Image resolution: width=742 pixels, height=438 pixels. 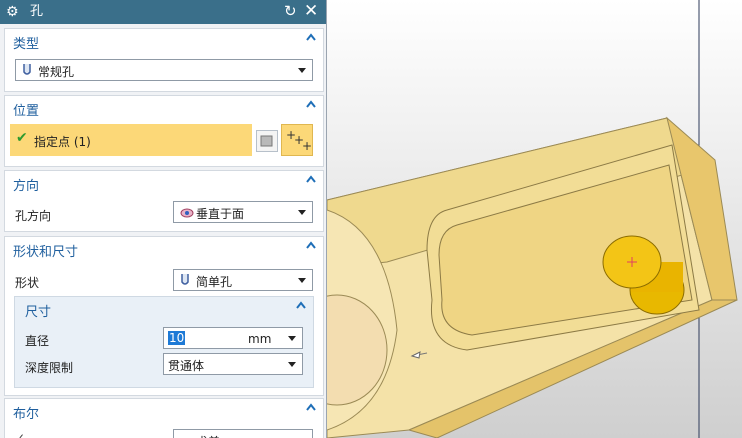 What do you see at coordinates (38, 312) in the screenshot?
I see `dimensions-header: 尺寸` at bounding box center [38, 312].